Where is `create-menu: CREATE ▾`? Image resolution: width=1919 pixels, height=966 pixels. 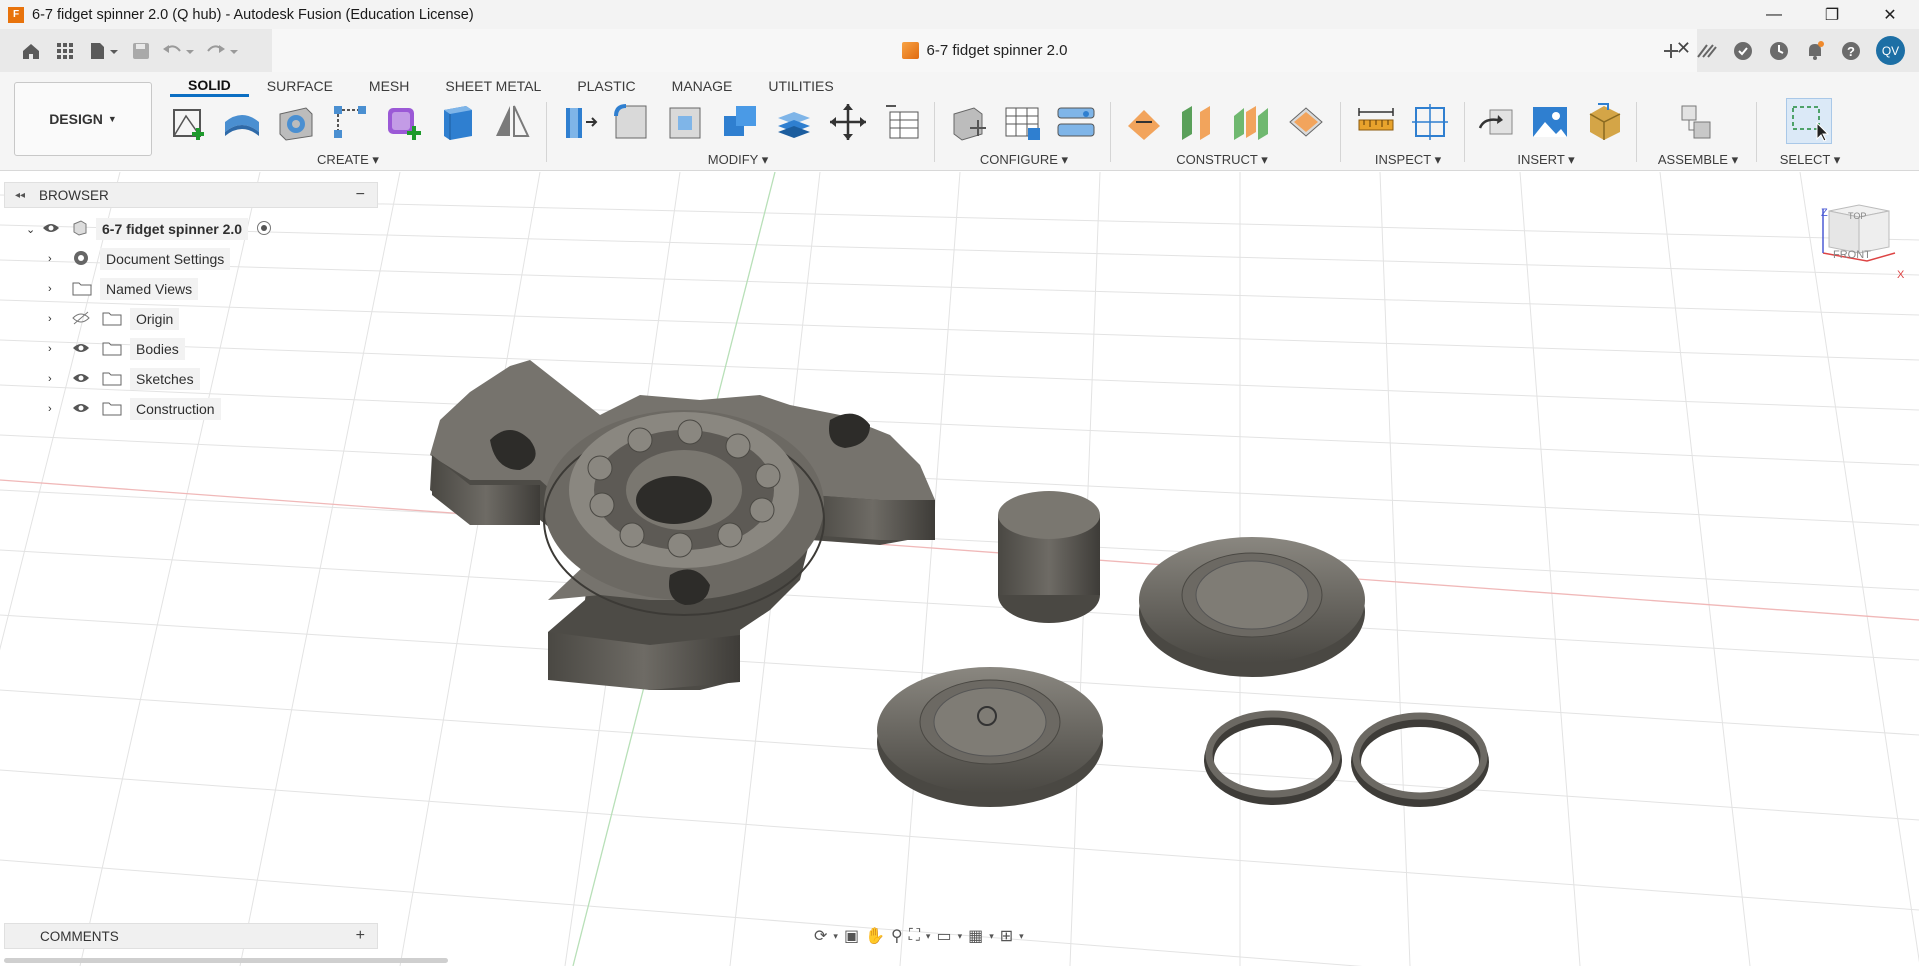
create-menu: CREATE ▾ is located at coordinates (348, 160).